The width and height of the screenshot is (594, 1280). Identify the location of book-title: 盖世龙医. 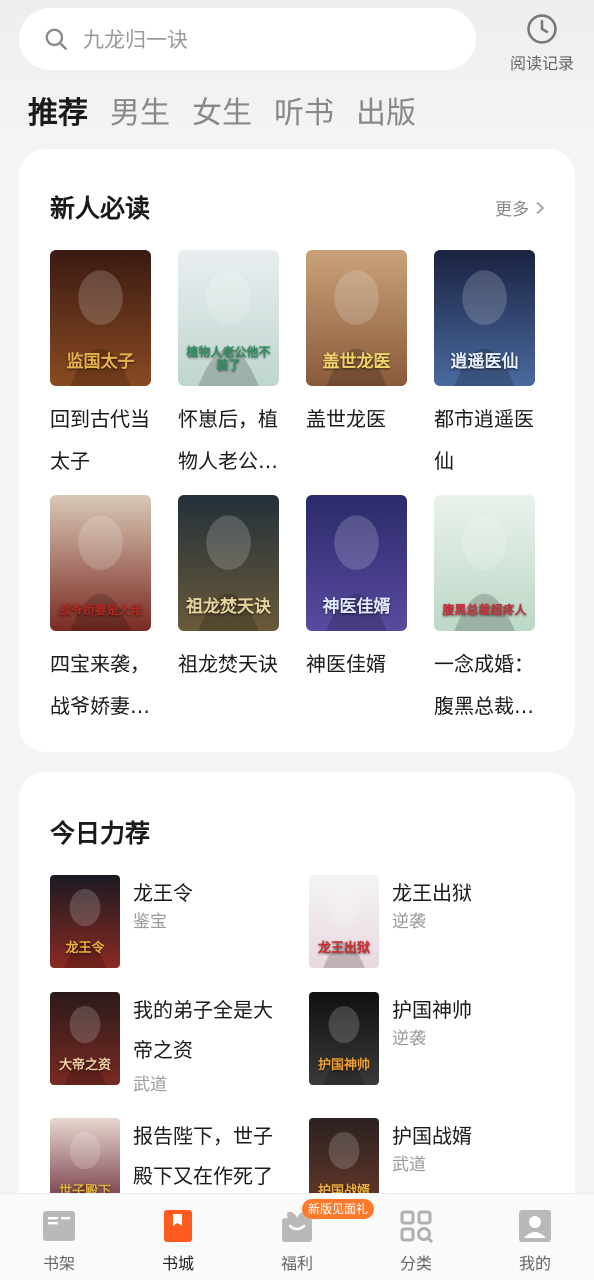
(346, 419).